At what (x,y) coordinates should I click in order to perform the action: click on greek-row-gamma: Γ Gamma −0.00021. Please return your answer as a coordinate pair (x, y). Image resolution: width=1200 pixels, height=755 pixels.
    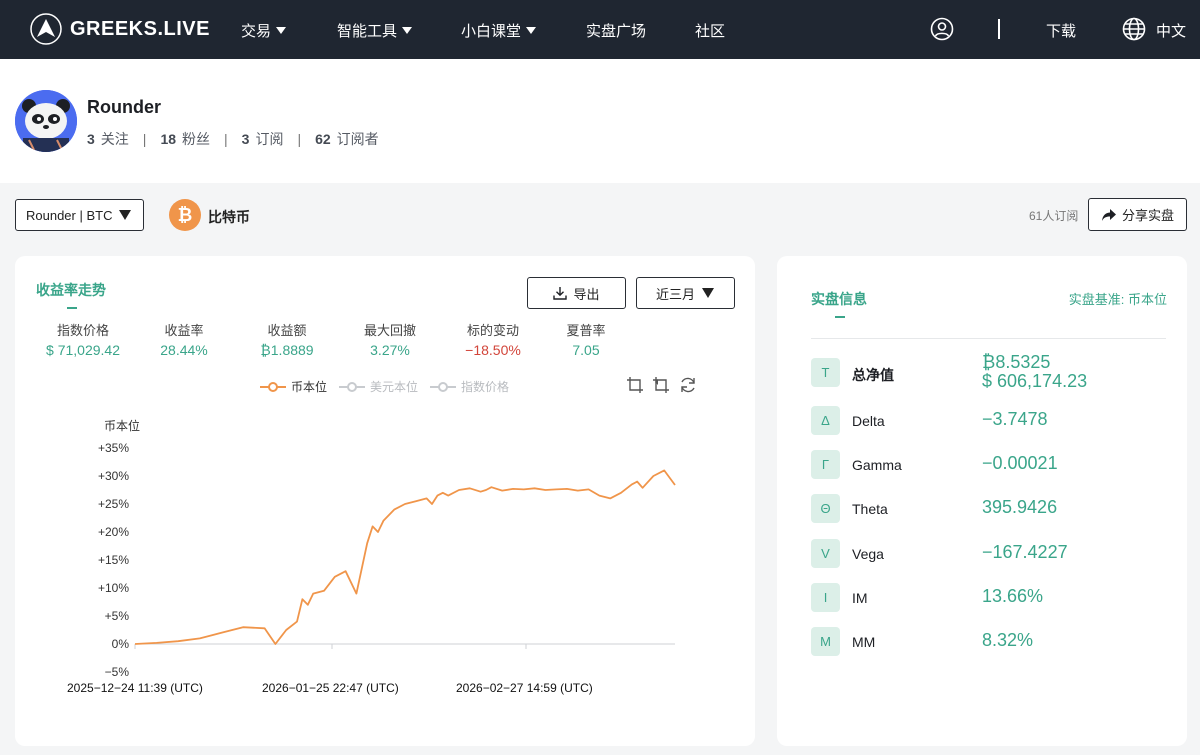
    Looking at the image, I should click on (991, 465).